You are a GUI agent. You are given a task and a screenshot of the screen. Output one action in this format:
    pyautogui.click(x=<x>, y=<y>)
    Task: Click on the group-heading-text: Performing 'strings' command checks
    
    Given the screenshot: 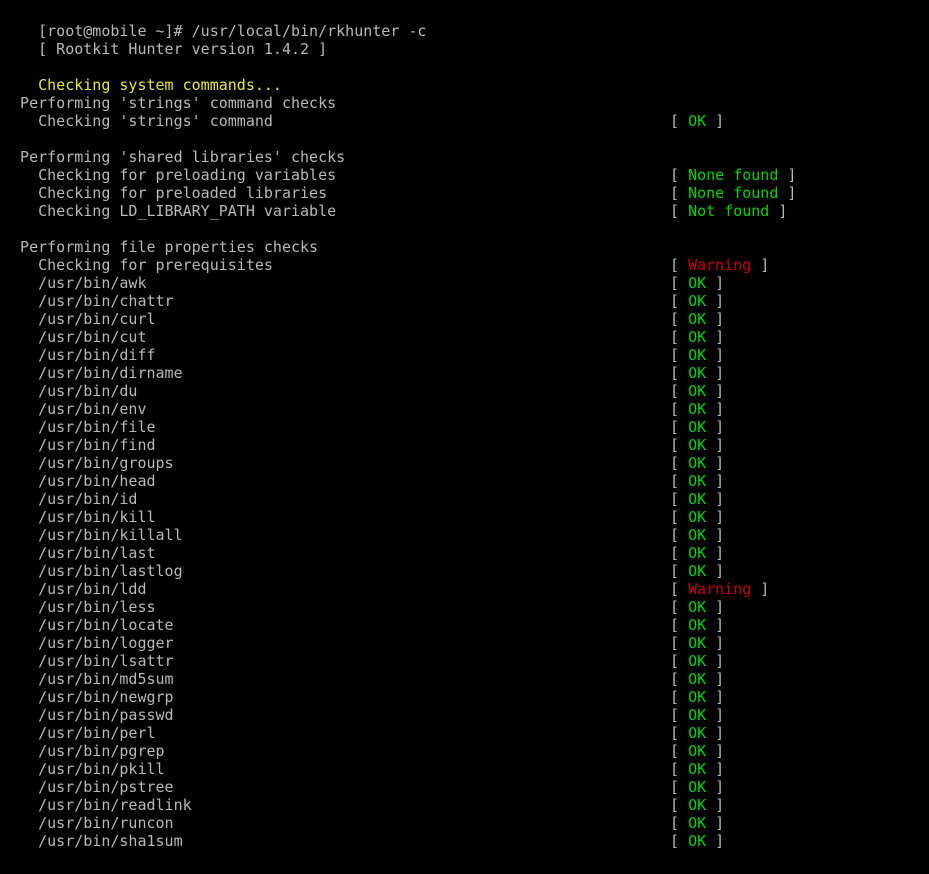 What is the action you would take?
    pyautogui.click(x=169, y=103)
    